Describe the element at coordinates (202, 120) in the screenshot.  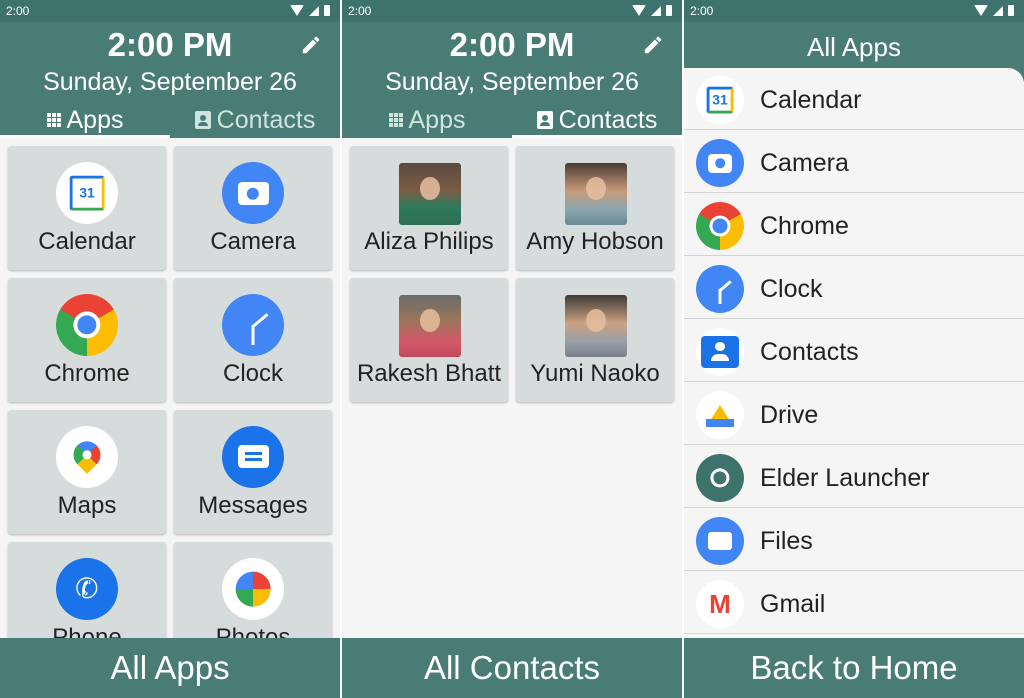
I see `contacts-tab-icon` at that location.